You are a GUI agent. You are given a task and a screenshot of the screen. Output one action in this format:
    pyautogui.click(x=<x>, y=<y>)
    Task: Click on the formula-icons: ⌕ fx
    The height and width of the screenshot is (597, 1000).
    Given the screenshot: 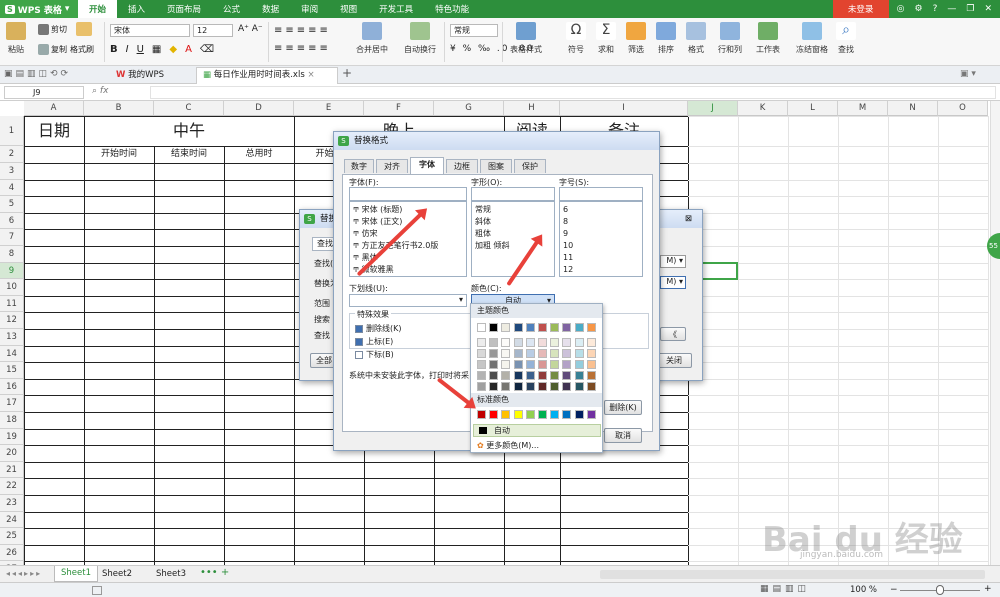 What is the action you would take?
    pyautogui.click(x=100, y=91)
    